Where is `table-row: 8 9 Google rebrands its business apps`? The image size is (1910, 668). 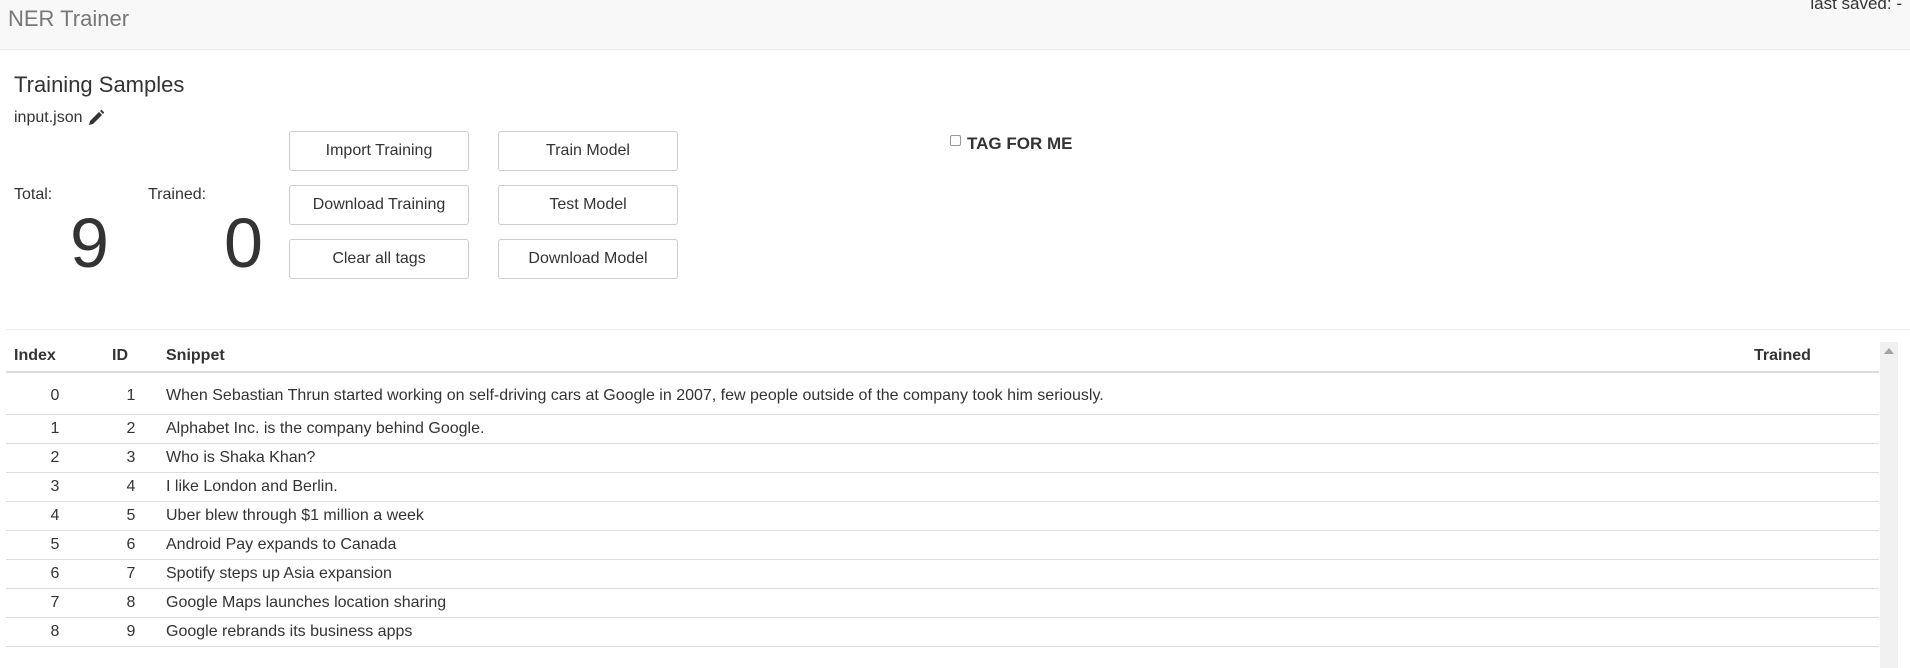 table-row: 8 9 Google rebrands its business apps is located at coordinates (942, 632).